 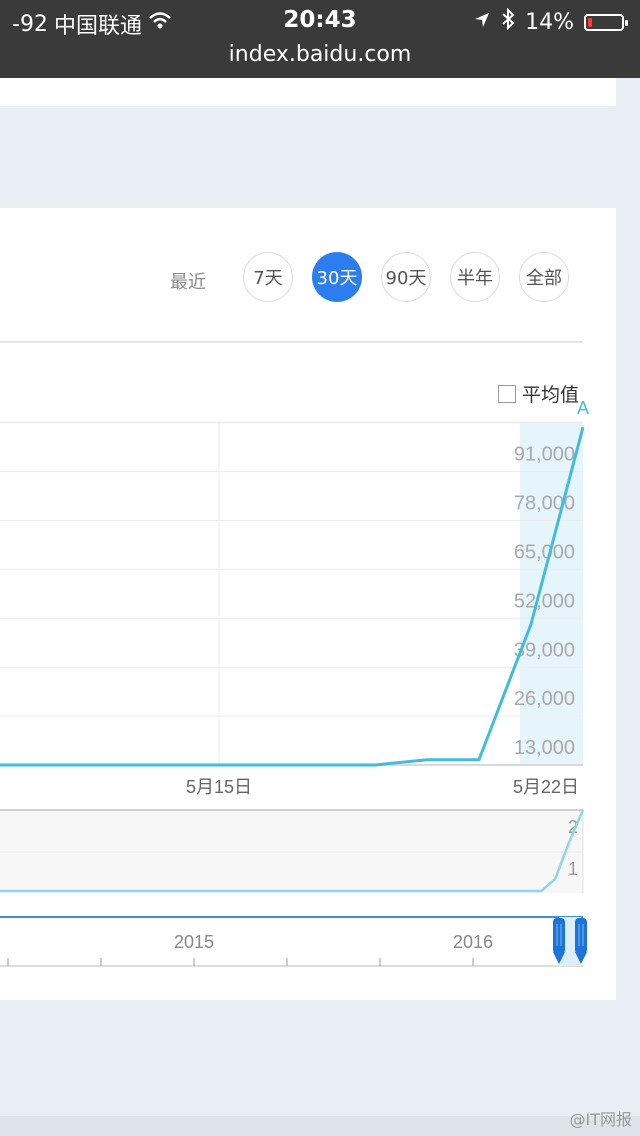 What do you see at coordinates (546, 787) in the screenshot?
I see `x-tick-label: 5月22日` at bounding box center [546, 787].